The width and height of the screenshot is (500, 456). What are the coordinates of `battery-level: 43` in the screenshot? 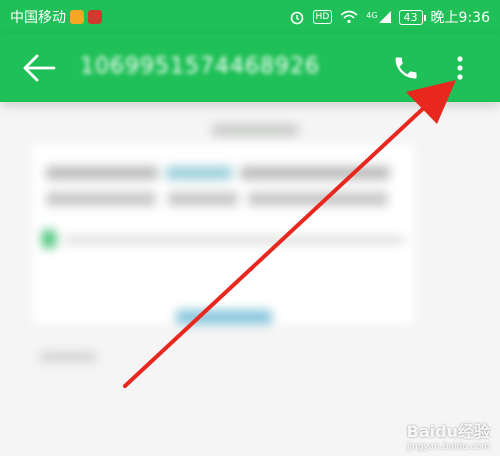 It's located at (410, 17).